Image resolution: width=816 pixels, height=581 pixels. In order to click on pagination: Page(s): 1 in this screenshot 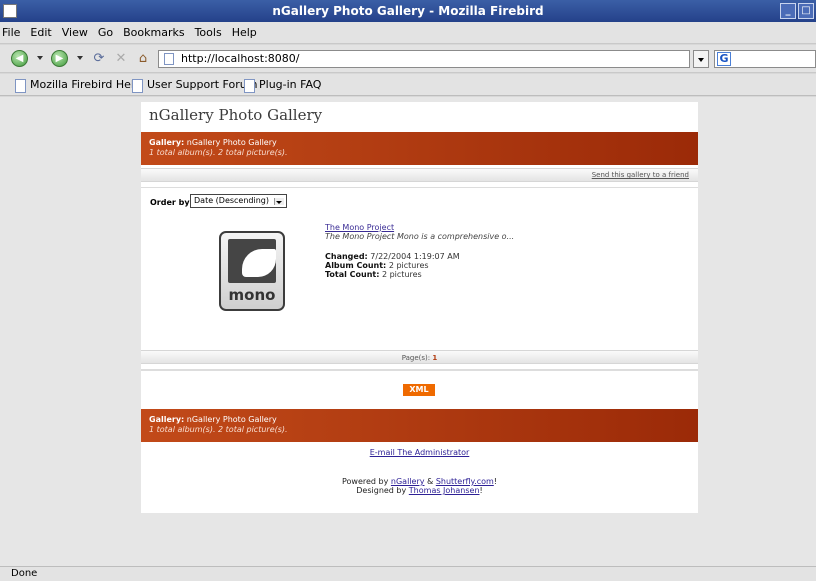, I will do `click(419, 358)`.